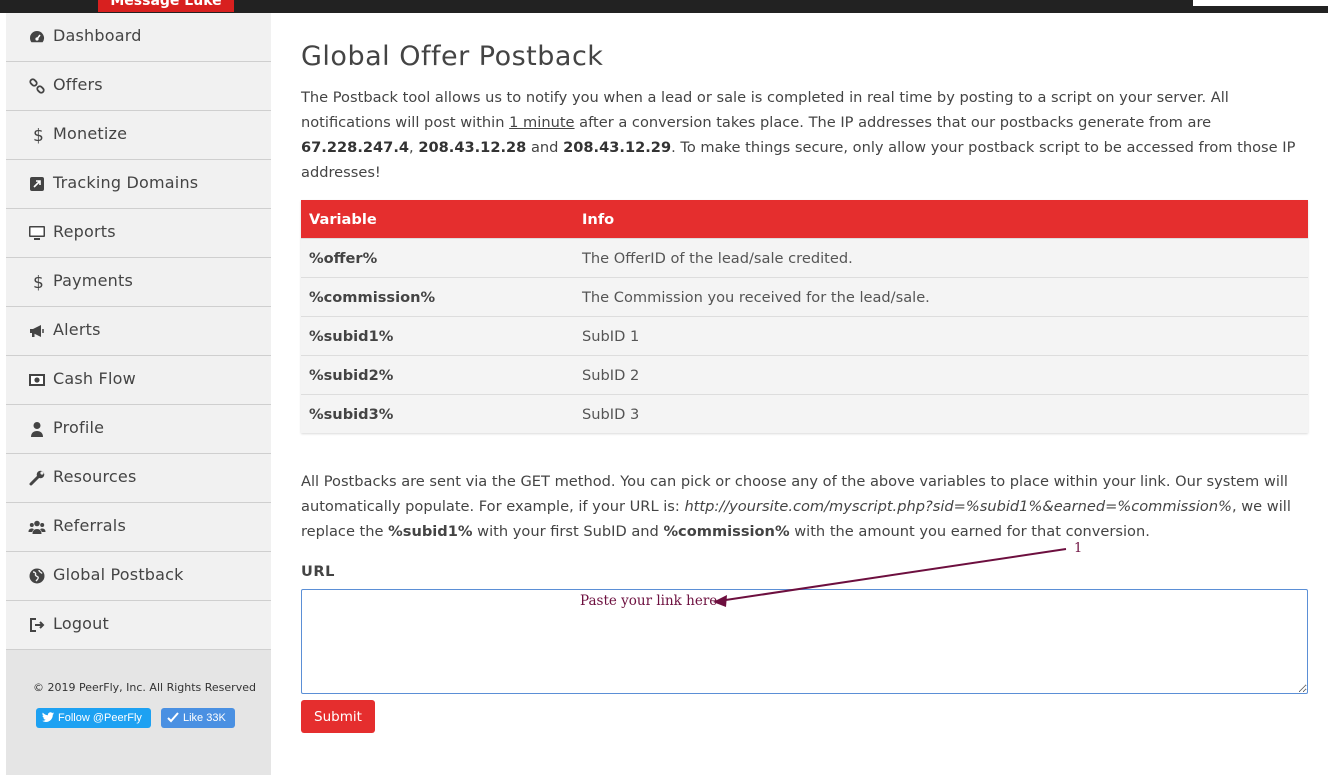 The width and height of the screenshot is (1328, 775). What do you see at coordinates (941, 375) in the screenshot?
I see `info-cell: SubID 2` at bounding box center [941, 375].